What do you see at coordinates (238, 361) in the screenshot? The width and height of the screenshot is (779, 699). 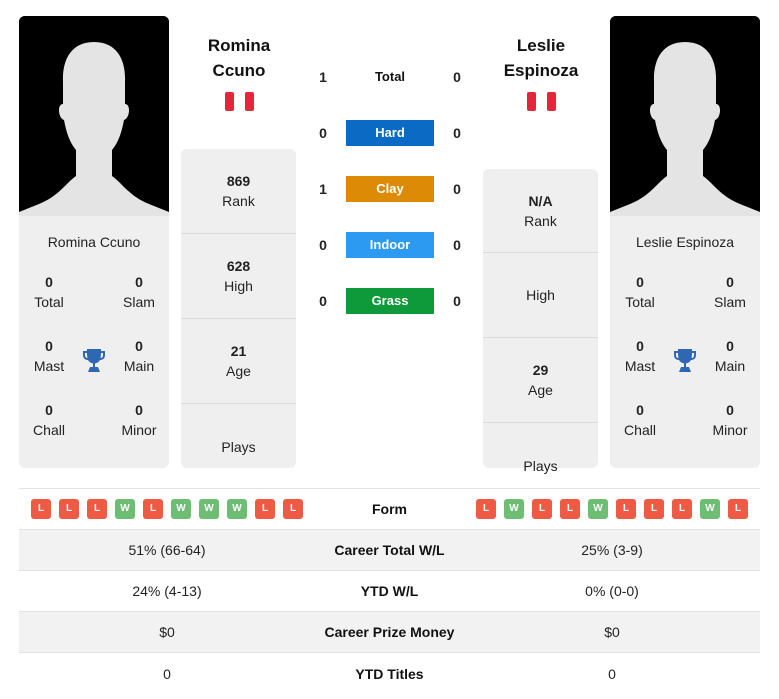 I see `info-age: 21 Age` at bounding box center [238, 361].